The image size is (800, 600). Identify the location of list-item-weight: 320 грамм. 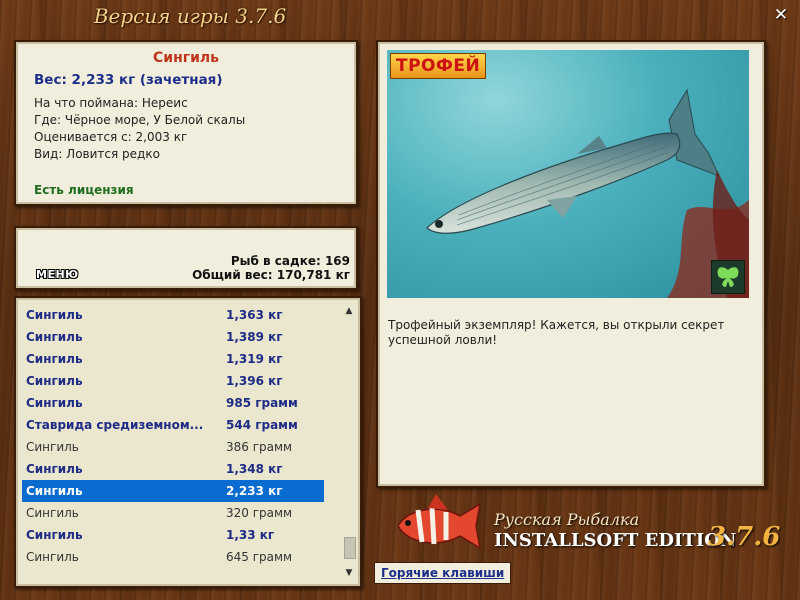
(259, 513).